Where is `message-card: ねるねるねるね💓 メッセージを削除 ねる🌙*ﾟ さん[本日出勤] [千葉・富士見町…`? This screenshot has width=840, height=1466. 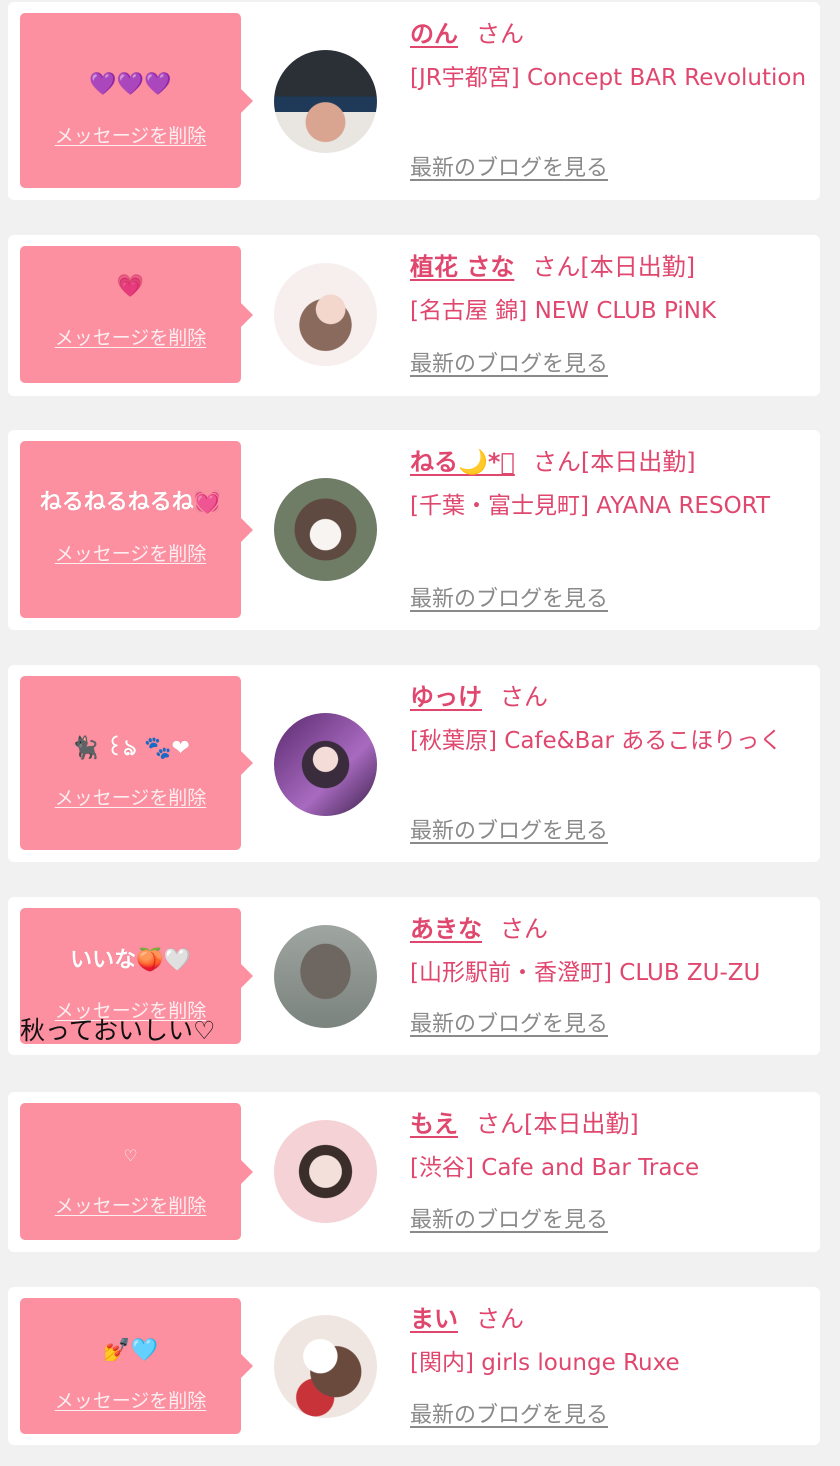 message-card: ねるねるねるね💓 メッセージを削除 ねる🌙*ﾟ さん[本日出勤] [千葉・富士見町… is located at coordinates (414, 530).